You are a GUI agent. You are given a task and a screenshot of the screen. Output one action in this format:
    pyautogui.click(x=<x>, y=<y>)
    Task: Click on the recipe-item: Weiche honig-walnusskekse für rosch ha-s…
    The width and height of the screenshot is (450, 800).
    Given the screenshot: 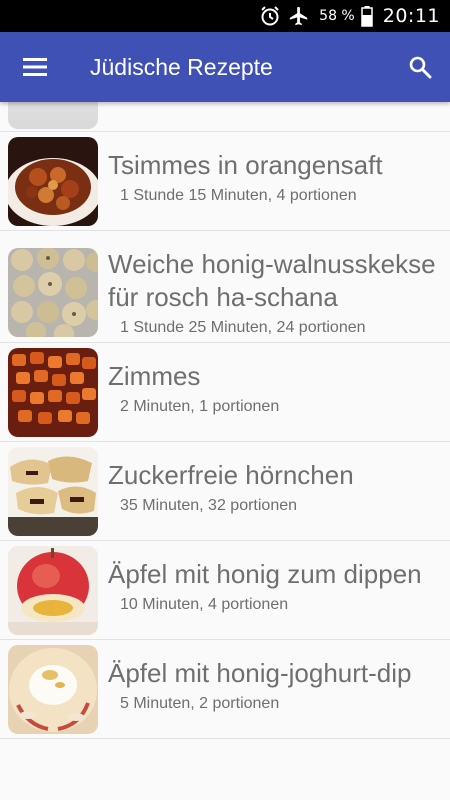 What is the action you would take?
    pyautogui.click(x=225, y=287)
    